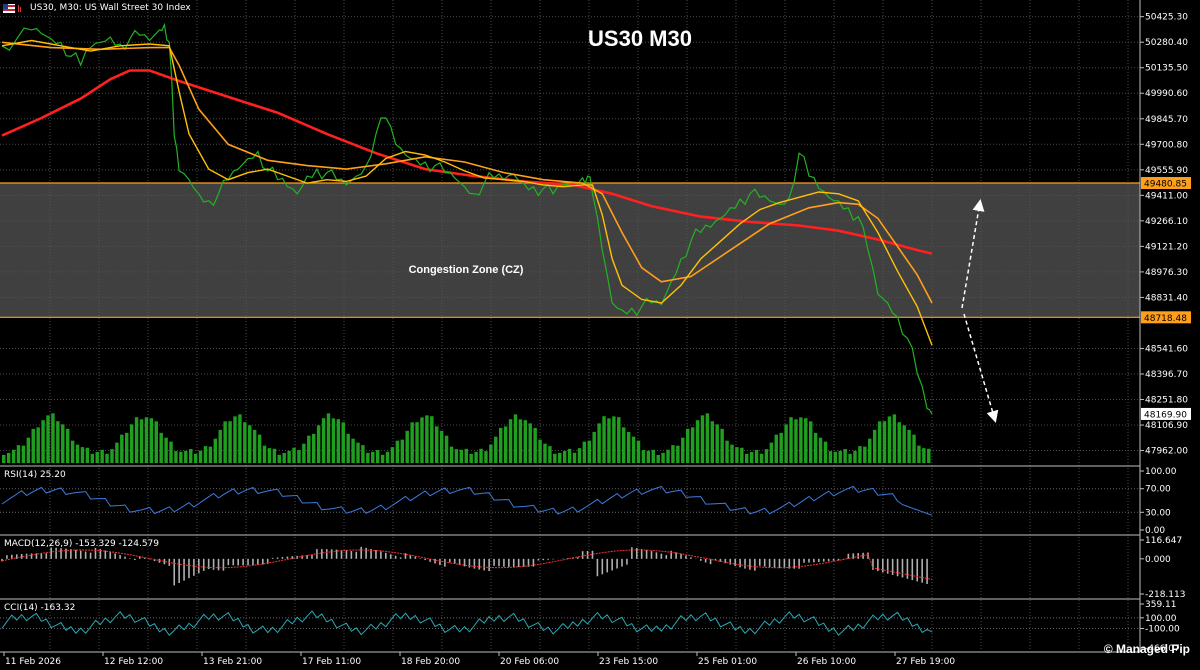 The height and width of the screenshot is (670, 1200). Describe the element at coordinates (1165, 319) in the screenshot. I see `level-tag-bottom: 48718.48` at that location.